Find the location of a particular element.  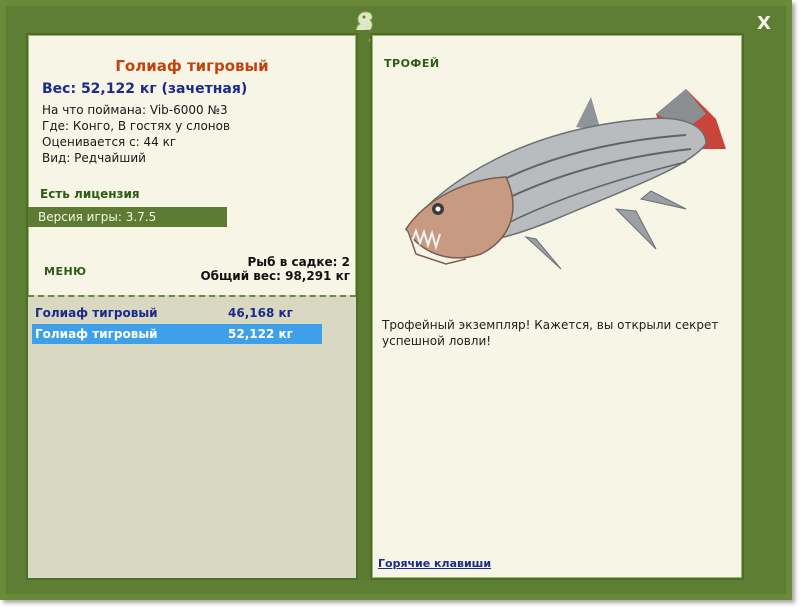

game-version: Версия игры: 3.7.5 is located at coordinates (127, 217).